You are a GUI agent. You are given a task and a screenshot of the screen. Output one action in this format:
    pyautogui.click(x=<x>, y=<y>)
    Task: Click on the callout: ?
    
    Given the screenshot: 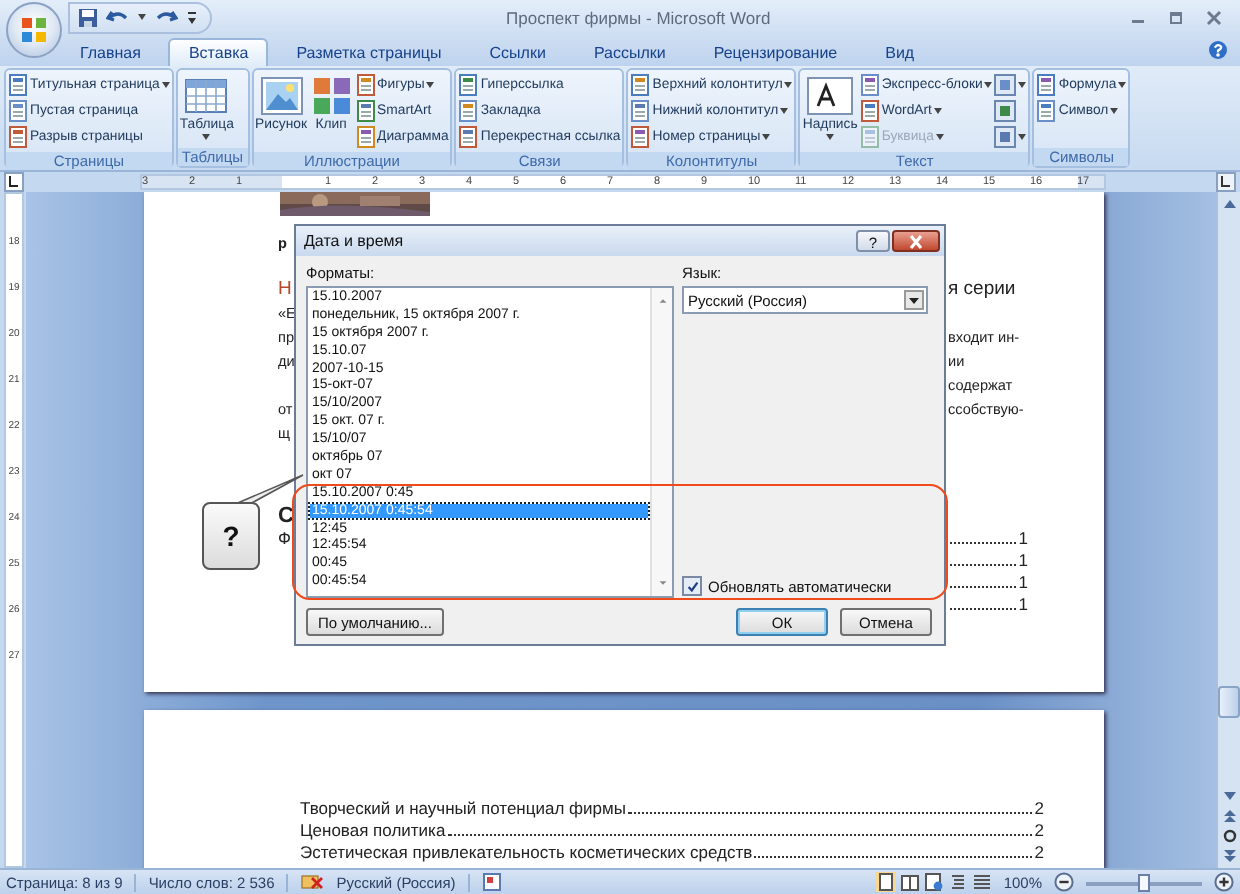 What is the action you would take?
    pyautogui.click(x=231, y=536)
    